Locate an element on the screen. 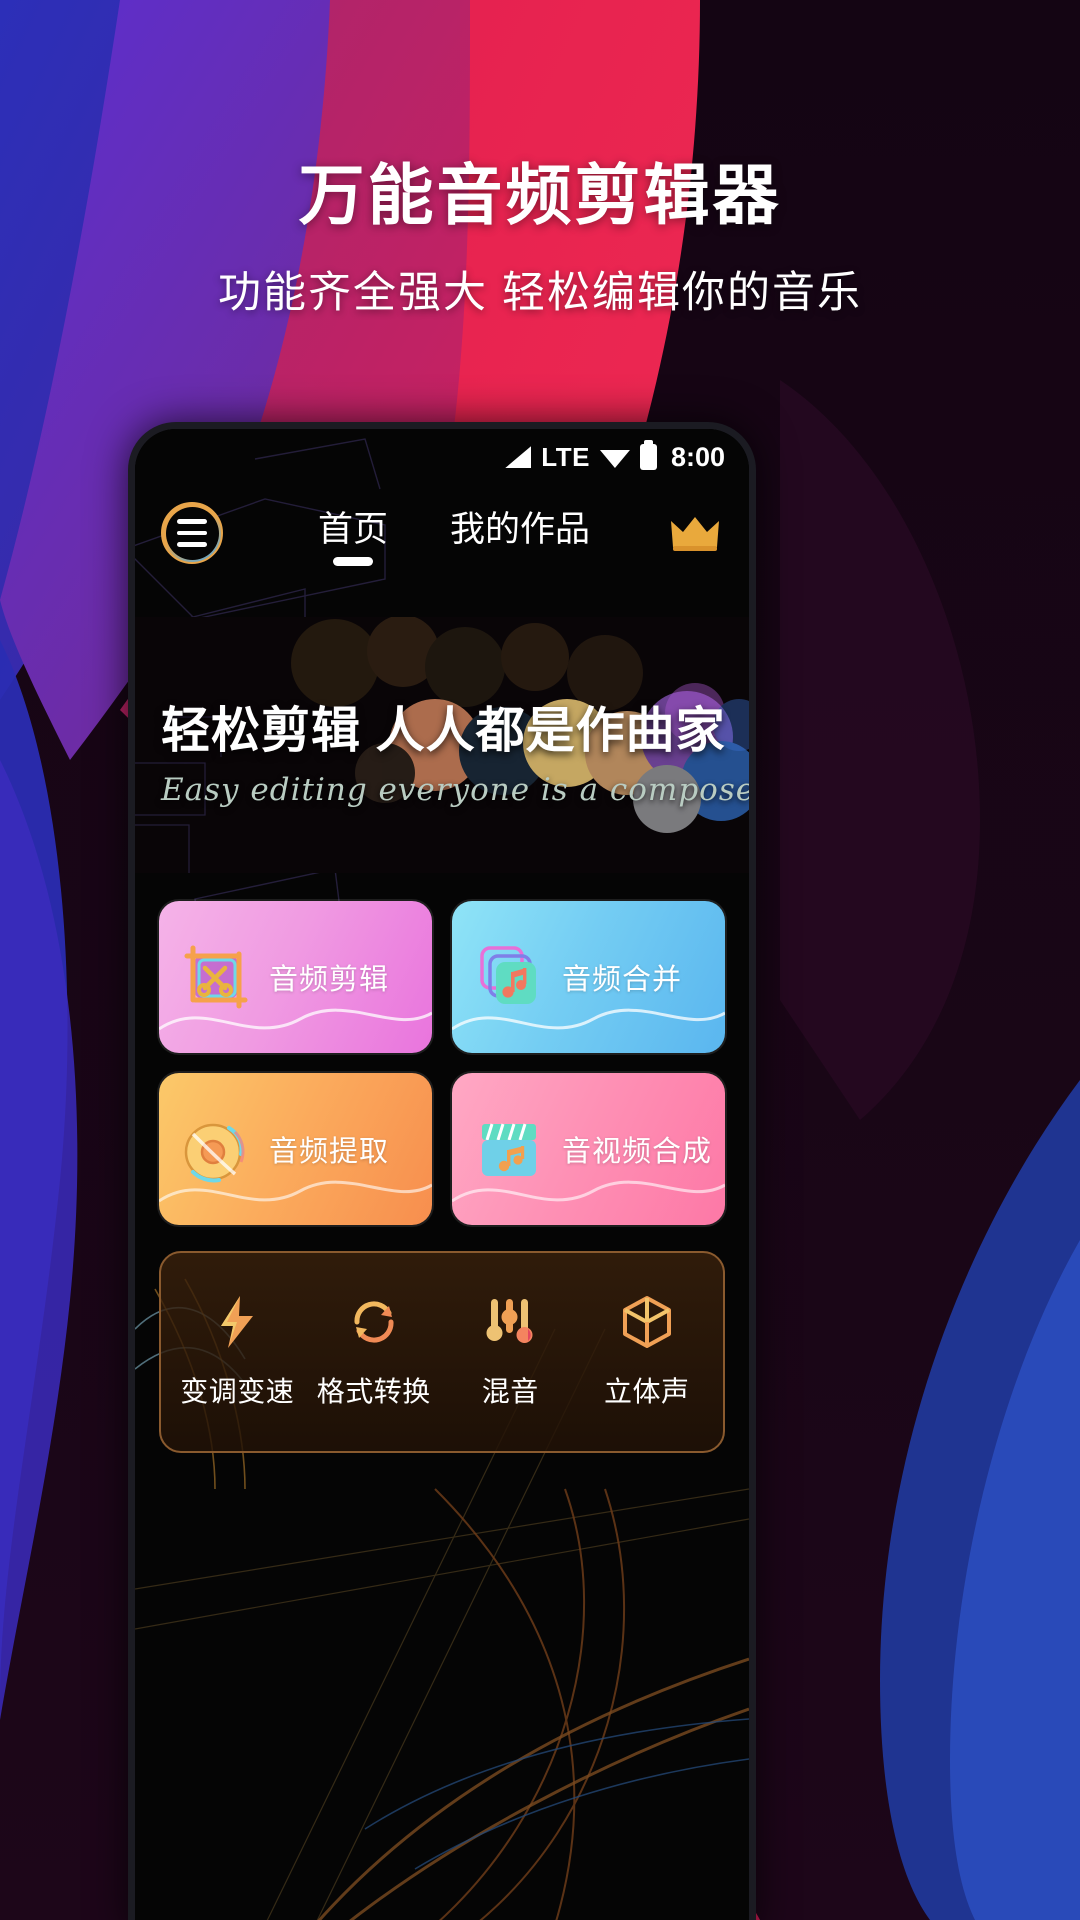 The width and height of the screenshot is (1080, 1920). scissors-crop-icon is located at coordinates (216, 977).